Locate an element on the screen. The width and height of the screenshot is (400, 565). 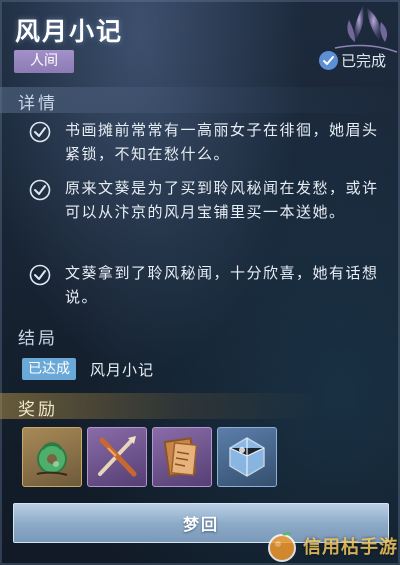
ending-achieved-badge: 已达成 is located at coordinates (49, 369).